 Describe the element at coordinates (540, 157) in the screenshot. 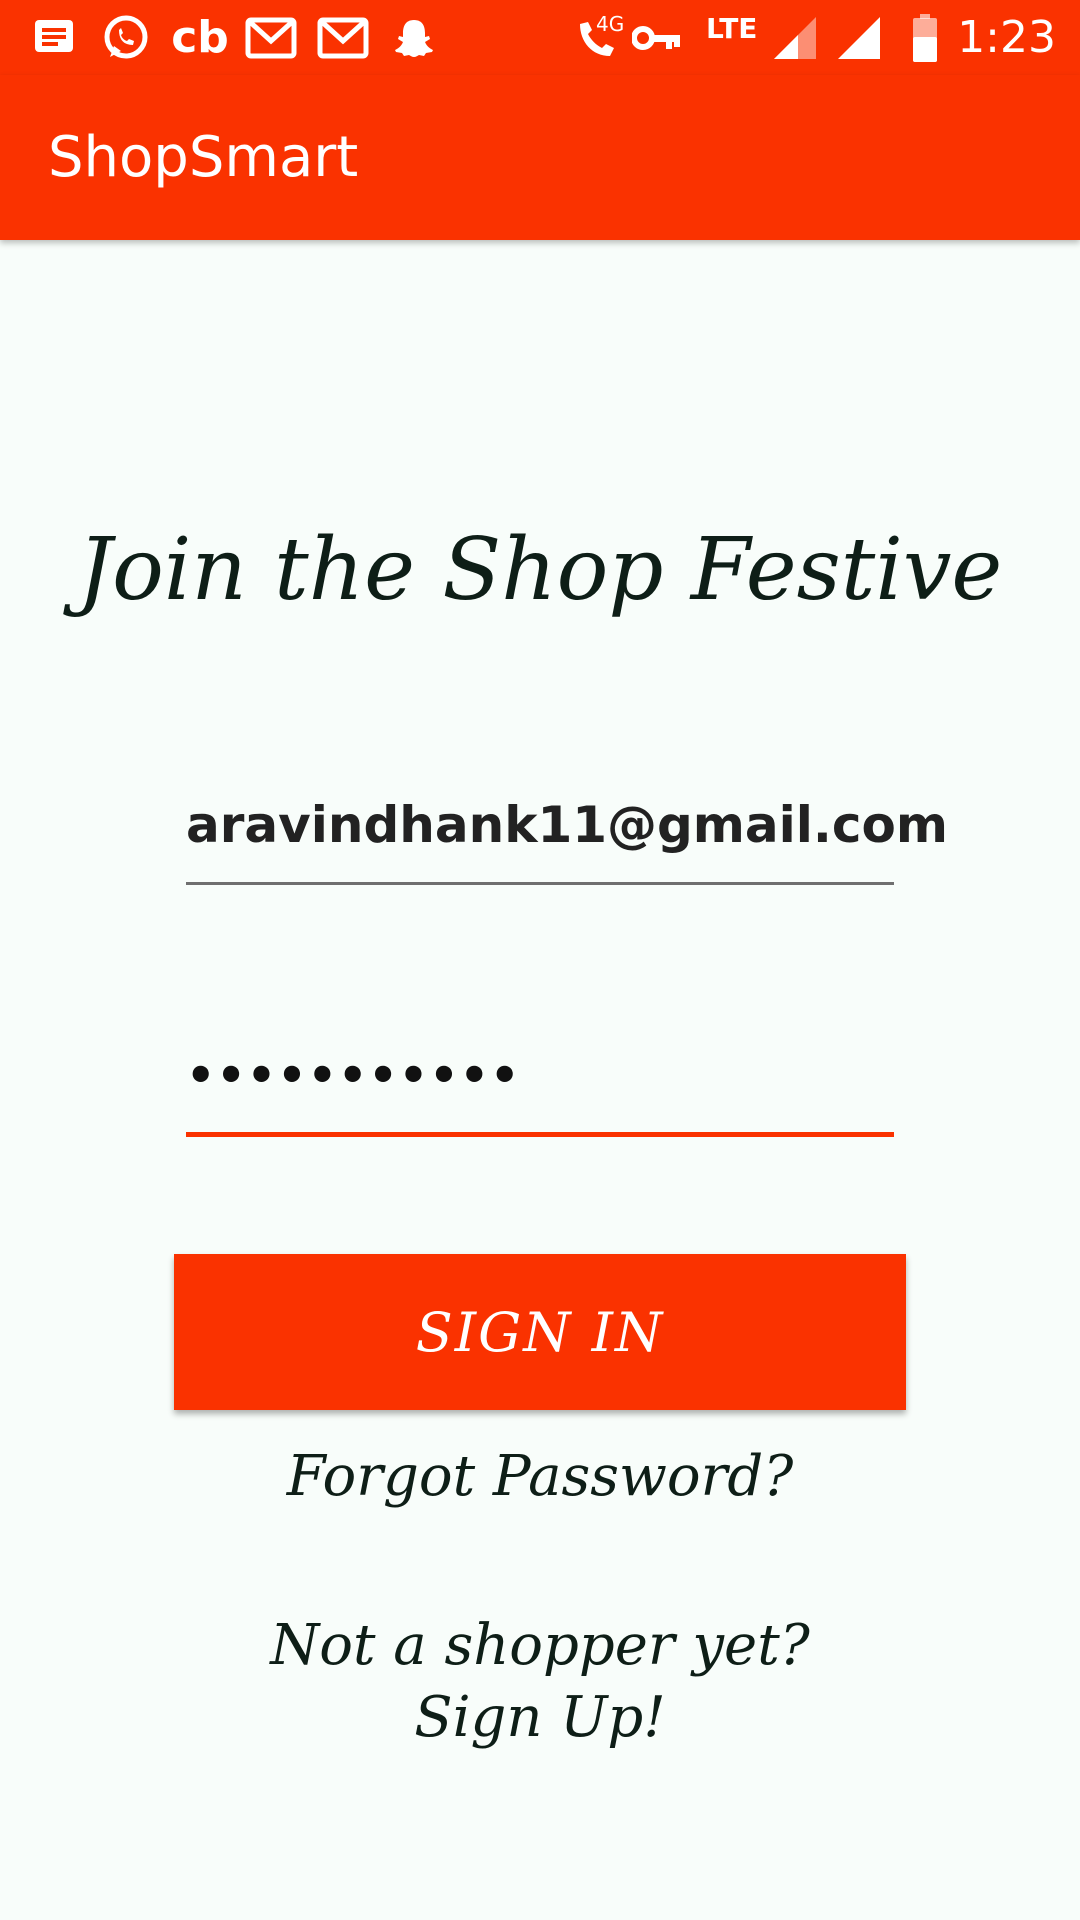

I see `app-bar: ShopSmart` at that location.